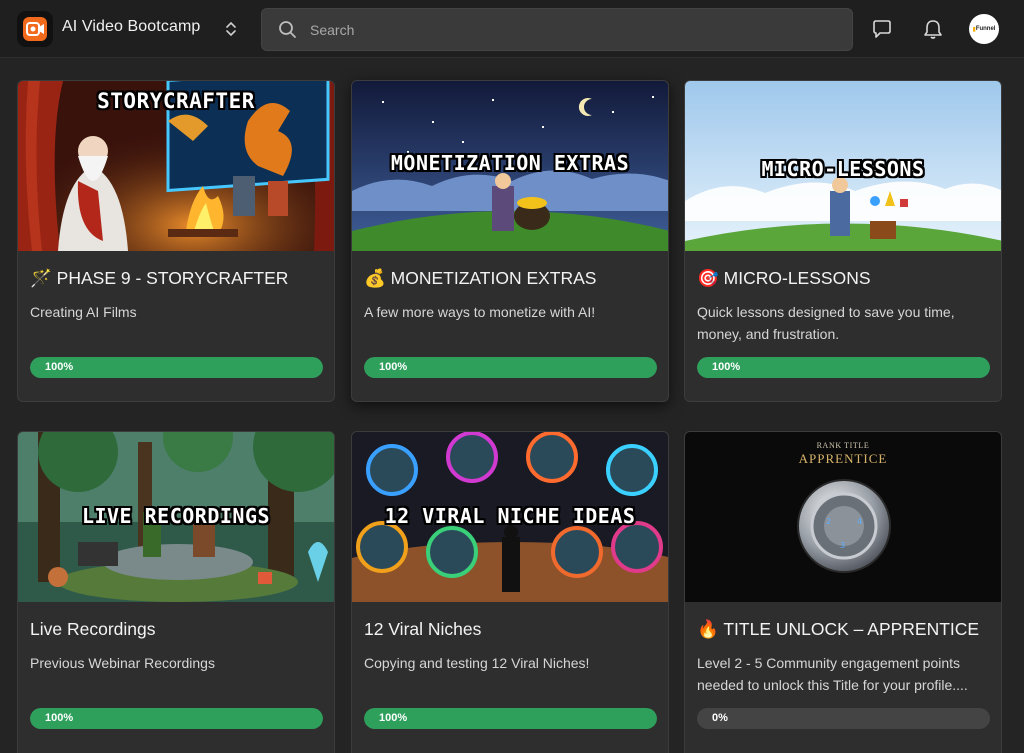 This screenshot has height=753, width=1024. Describe the element at coordinates (784, 278) in the screenshot. I see `course-title: 🎯 MICRO-LESSONS` at that location.